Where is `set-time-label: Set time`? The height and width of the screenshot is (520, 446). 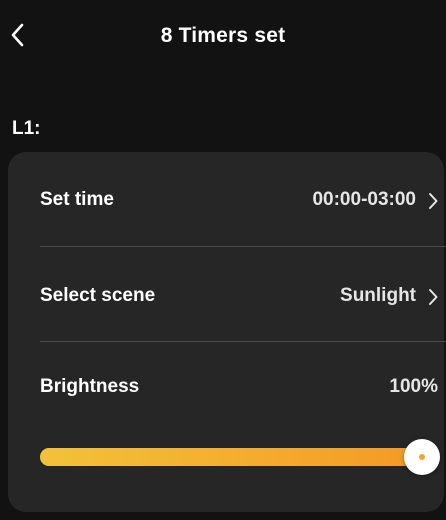 set-time-label: Set time is located at coordinates (77, 199).